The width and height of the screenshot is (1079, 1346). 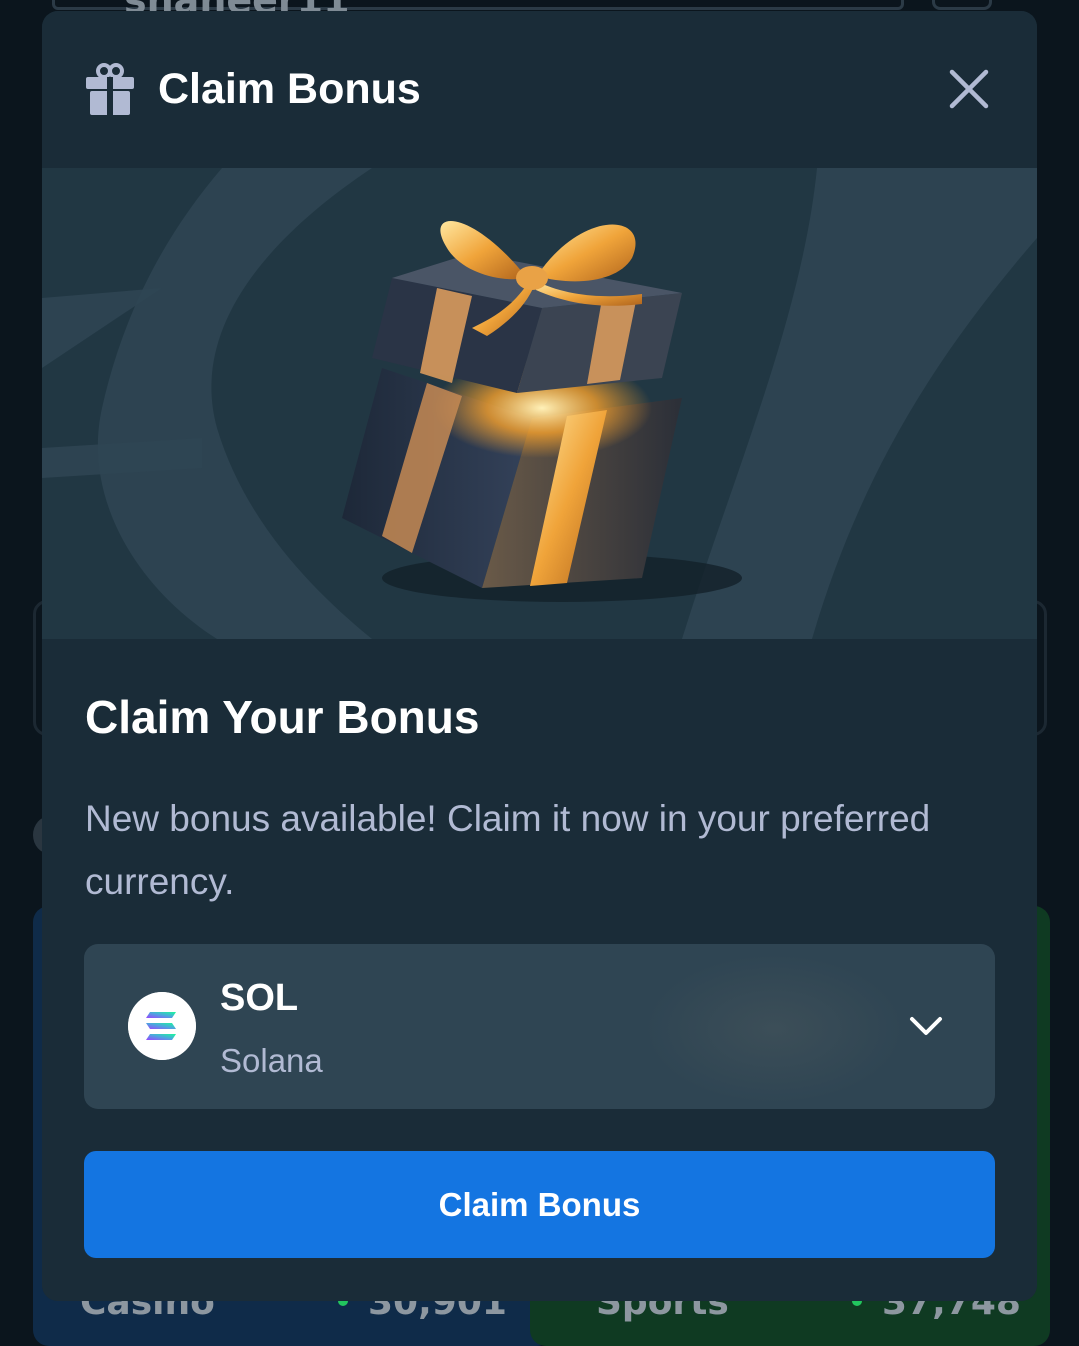 I want to click on close-icon, so click(x=969, y=89).